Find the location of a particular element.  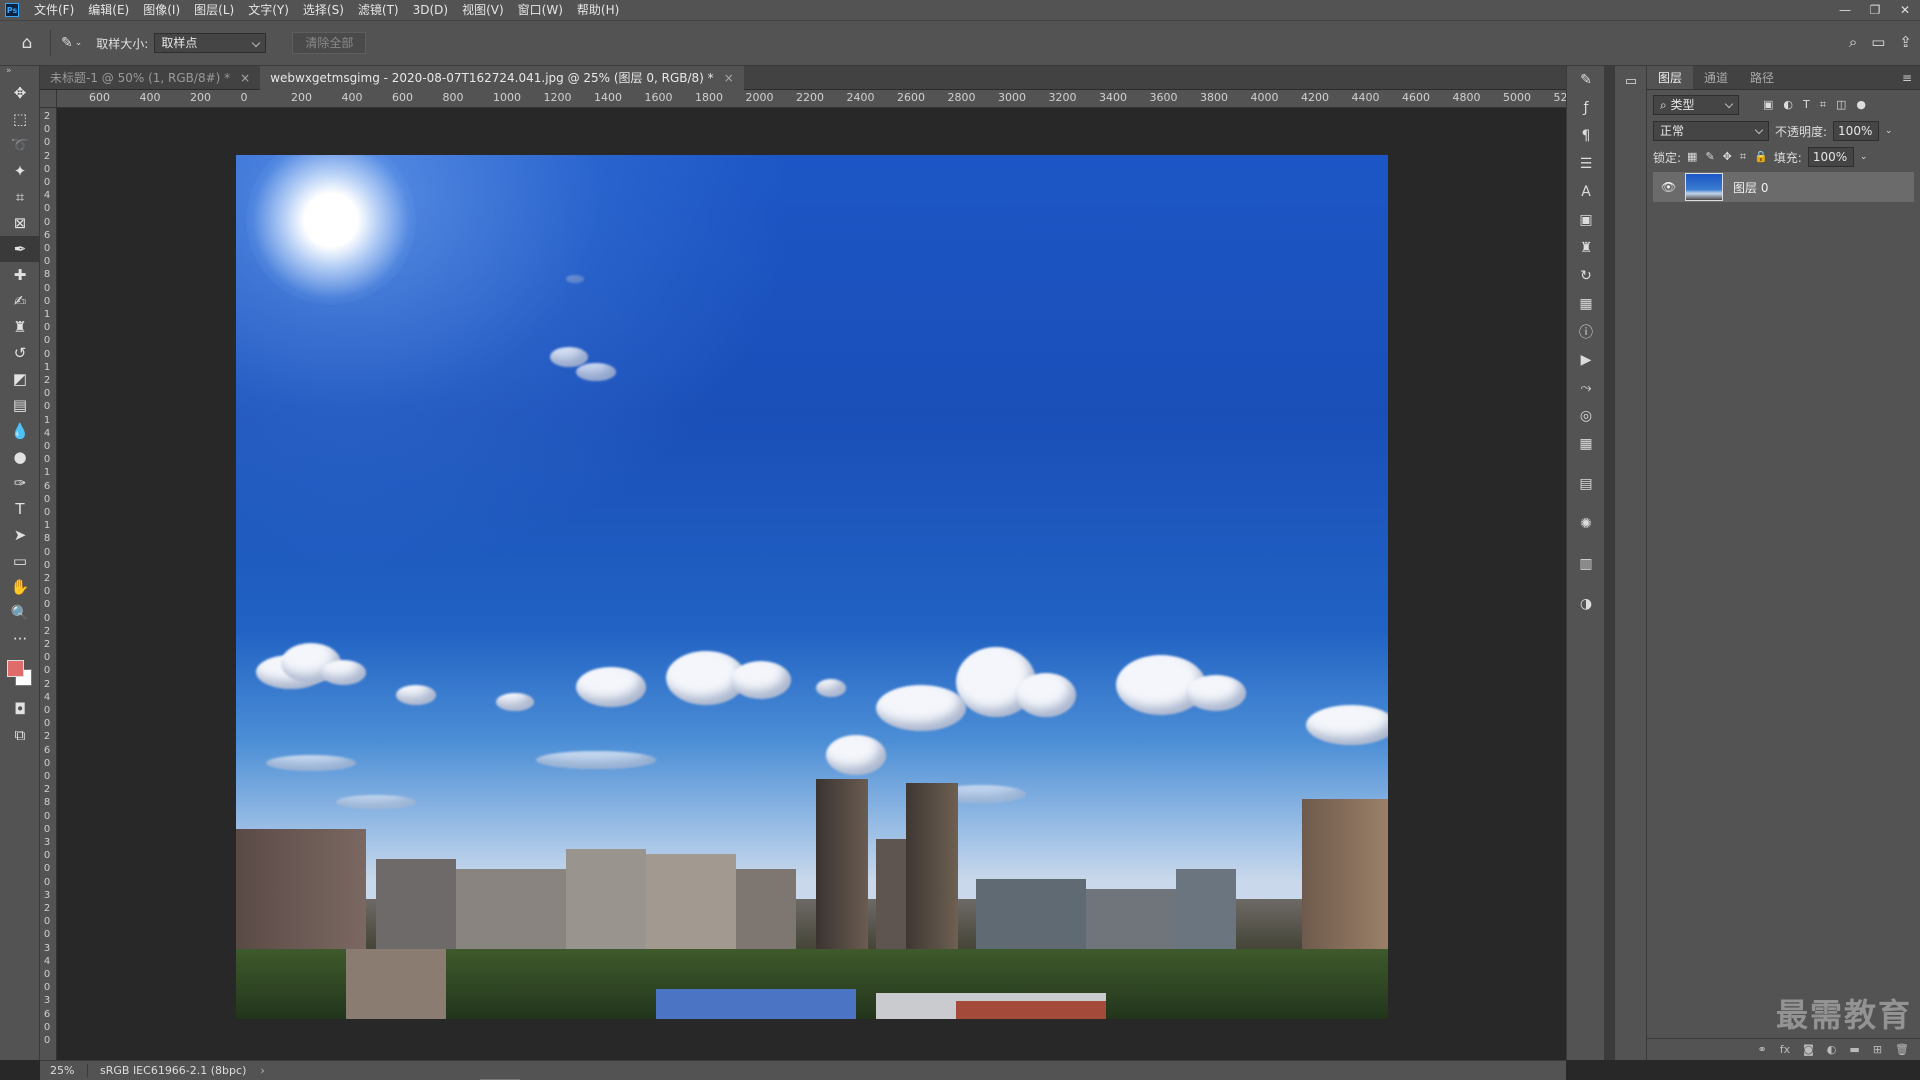

minimize-button: — is located at coordinates (1845, 10).